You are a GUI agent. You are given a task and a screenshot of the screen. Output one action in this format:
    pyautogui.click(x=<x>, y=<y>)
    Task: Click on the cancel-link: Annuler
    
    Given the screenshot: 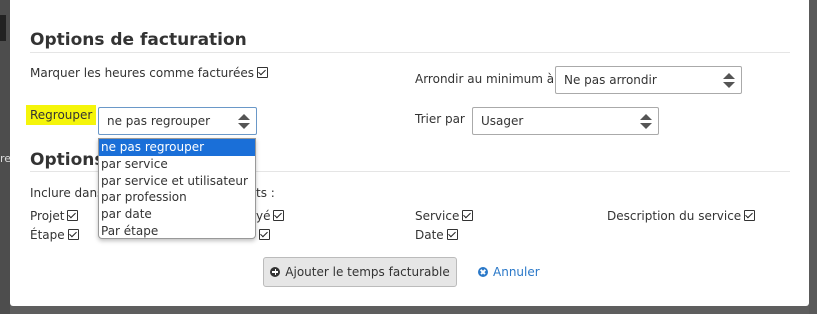 What is the action you would take?
    pyautogui.click(x=509, y=272)
    